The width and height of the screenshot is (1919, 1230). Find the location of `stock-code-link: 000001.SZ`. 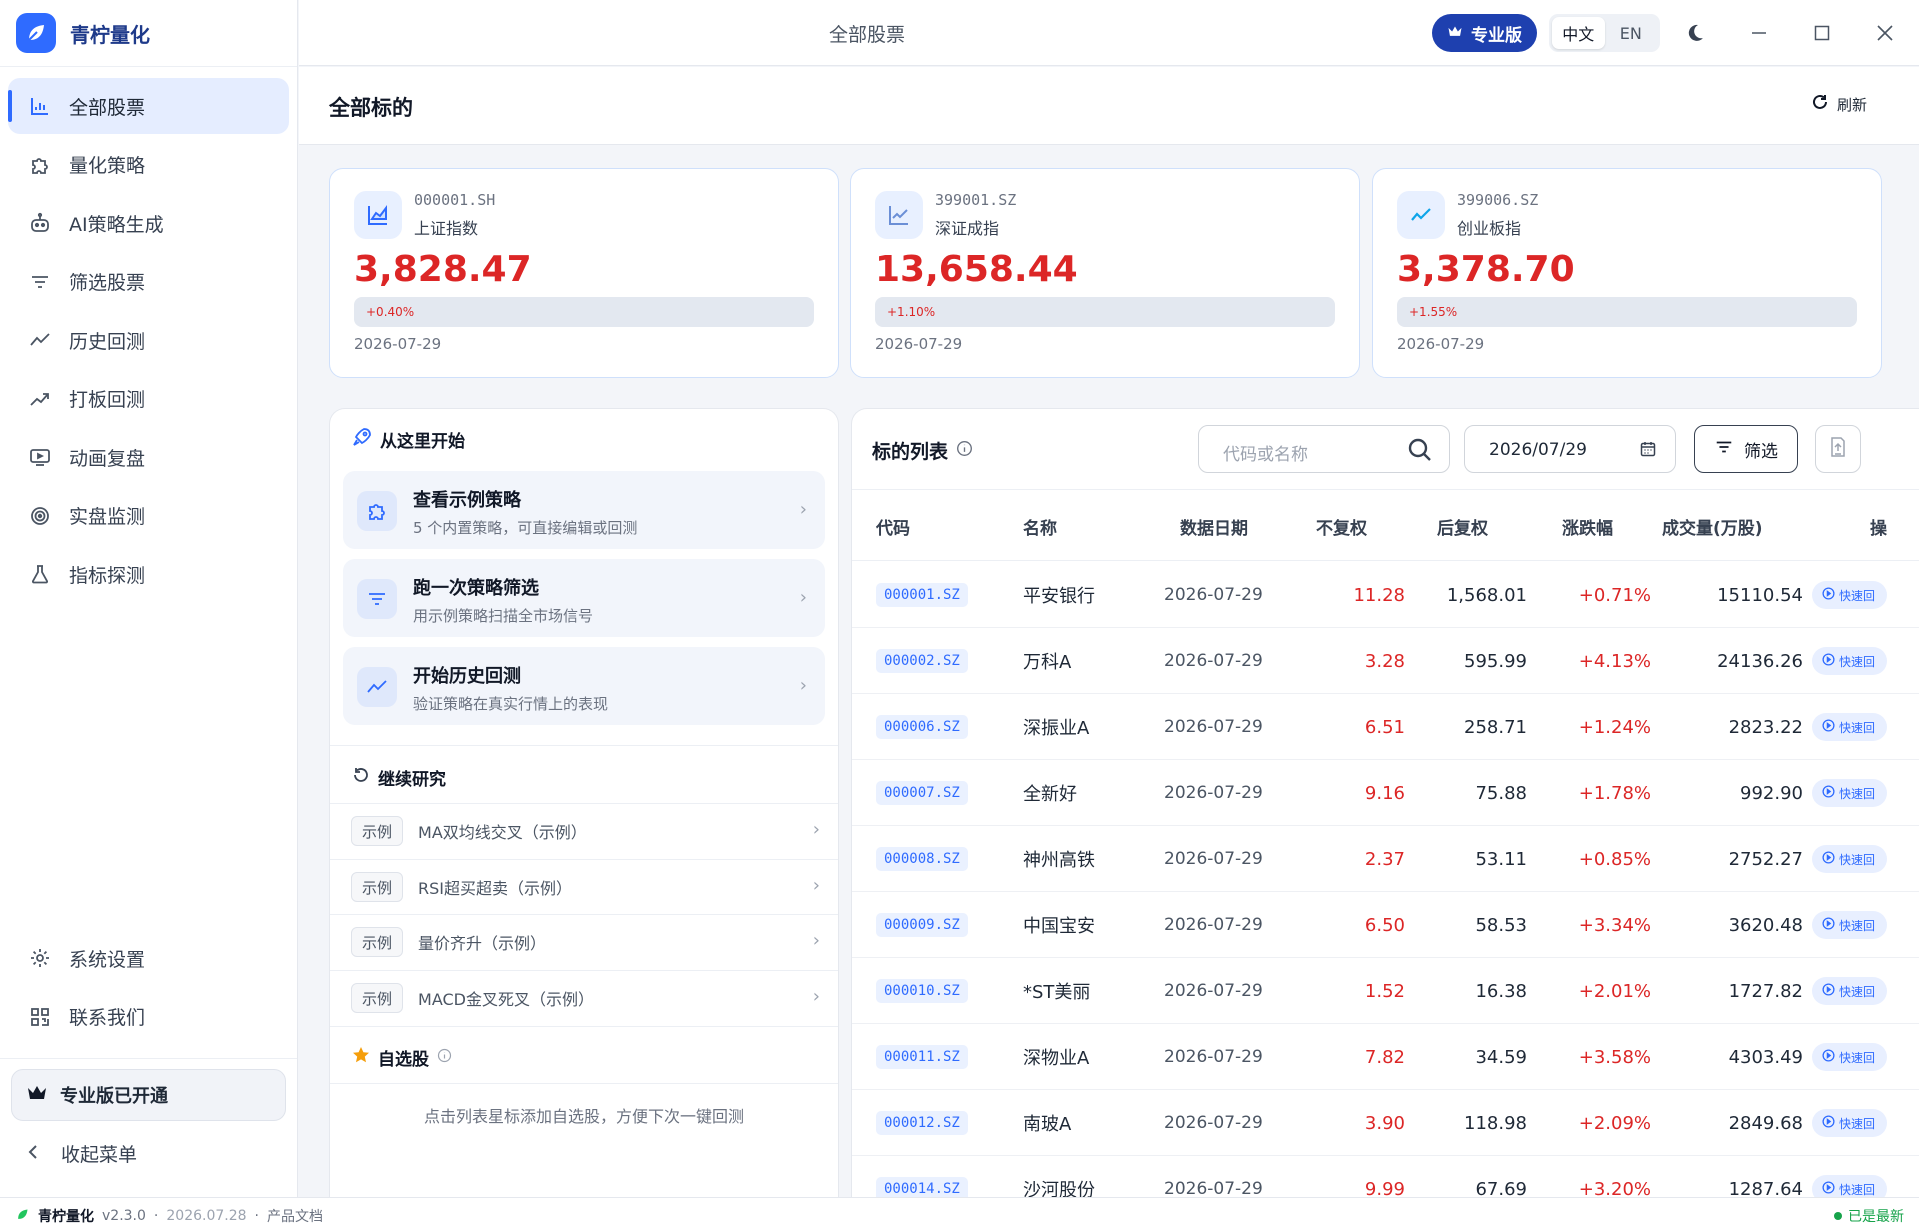

stock-code-link: 000001.SZ is located at coordinates (922, 595).